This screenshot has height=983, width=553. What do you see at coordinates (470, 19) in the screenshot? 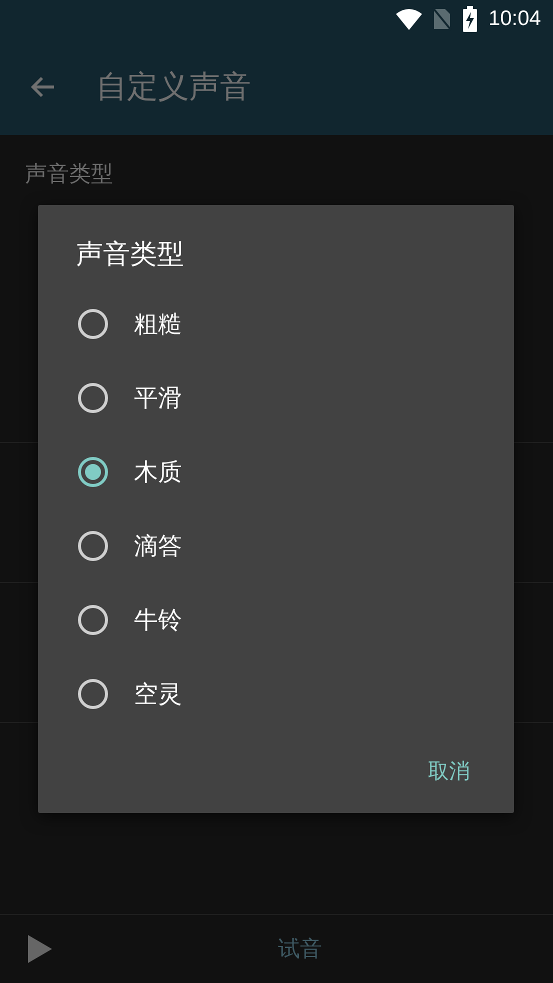
I see `battery-charging-icon` at bounding box center [470, 19].